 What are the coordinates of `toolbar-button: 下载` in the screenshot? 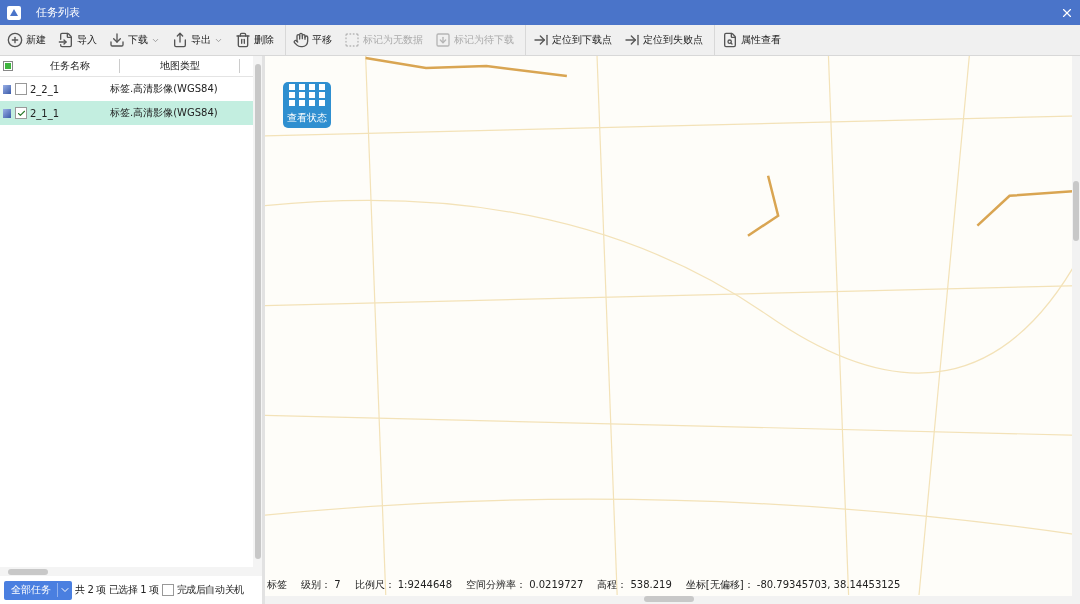 It's located at (134, 40).